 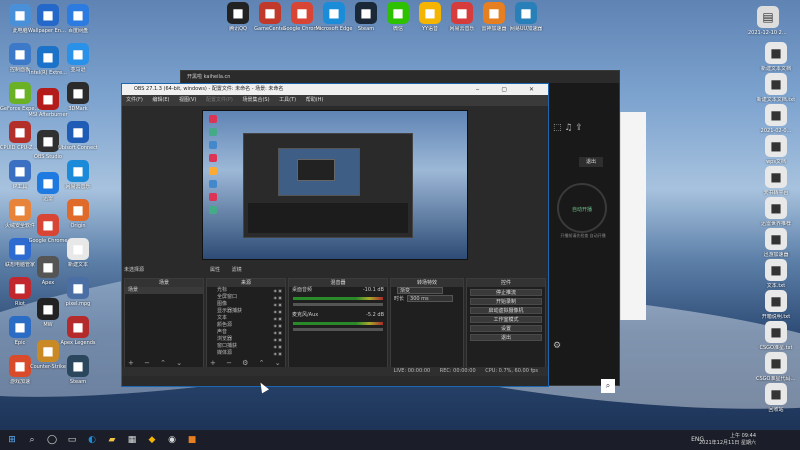 What do you see at coordinates (255, 100) in the screenshot?
I see `menu-scene-collection: 场景集合(S)` at bounding box center [255, 100].